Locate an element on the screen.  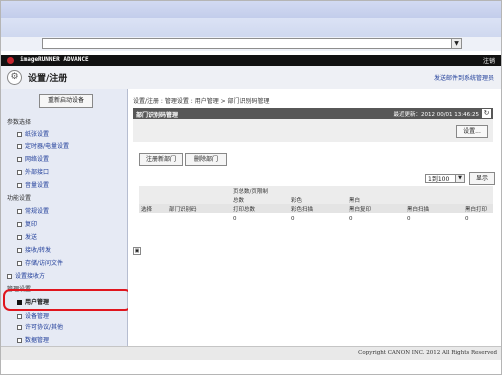
refresh-icon: ↻ is located at coordinates (486, 113).